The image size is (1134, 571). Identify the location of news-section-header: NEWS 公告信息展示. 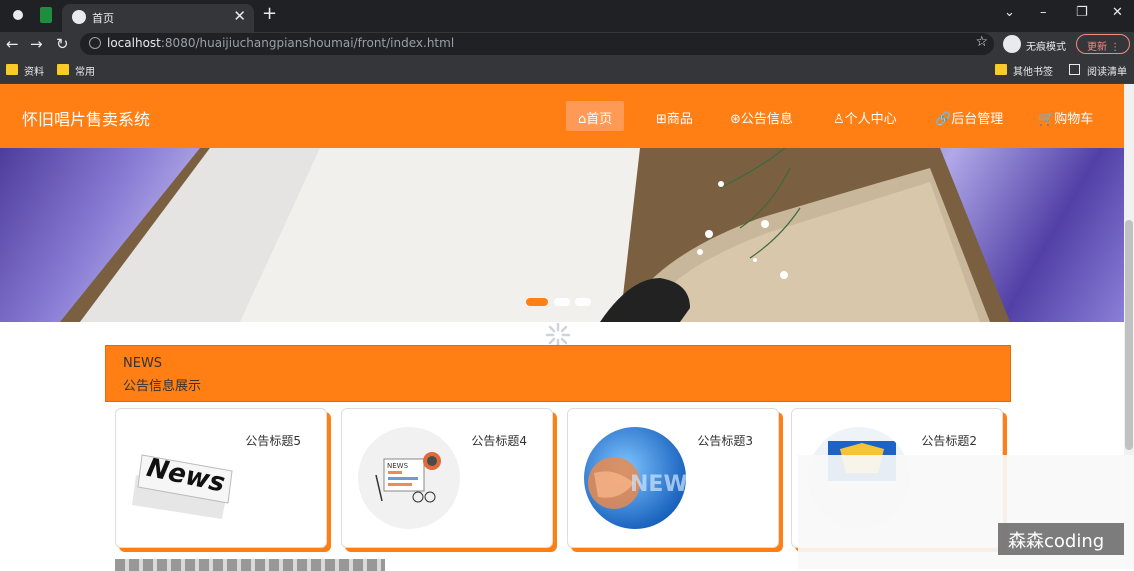
(558, 373).